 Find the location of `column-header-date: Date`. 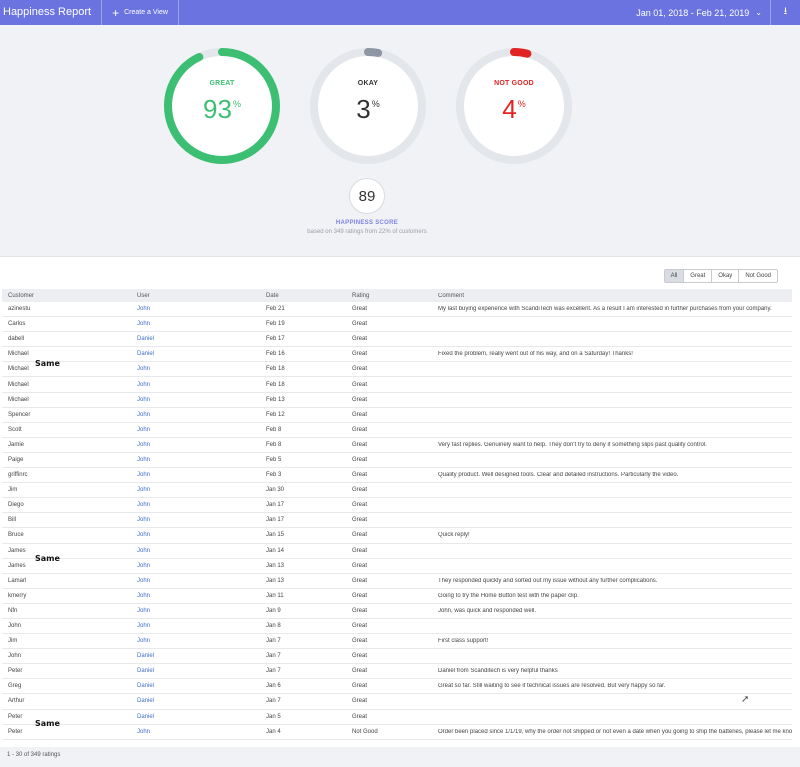

column-header-date: Date is located at coordinates (303, 296).